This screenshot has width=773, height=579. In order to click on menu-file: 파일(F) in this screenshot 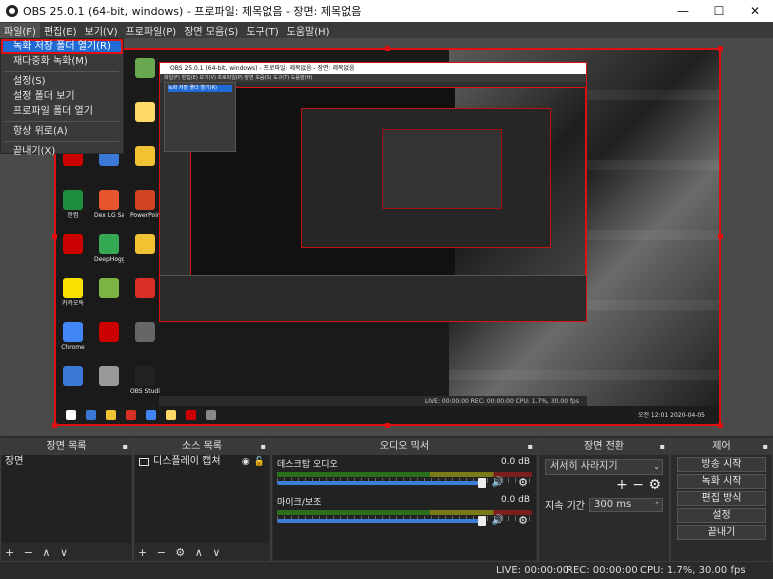, I will do `click(20, 30)`.